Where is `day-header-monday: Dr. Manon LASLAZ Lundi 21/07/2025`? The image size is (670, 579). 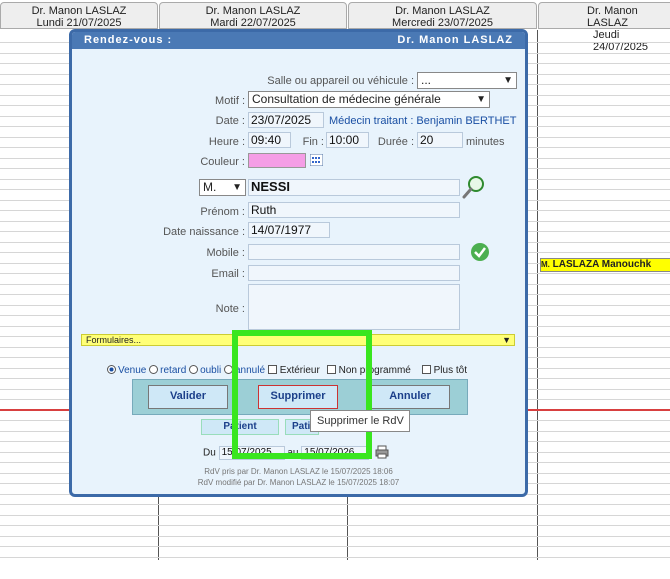 day-header-monday: Dr. Manon LASLAZ Lundi 21/07/2025 is located at coordinates (79, 15).